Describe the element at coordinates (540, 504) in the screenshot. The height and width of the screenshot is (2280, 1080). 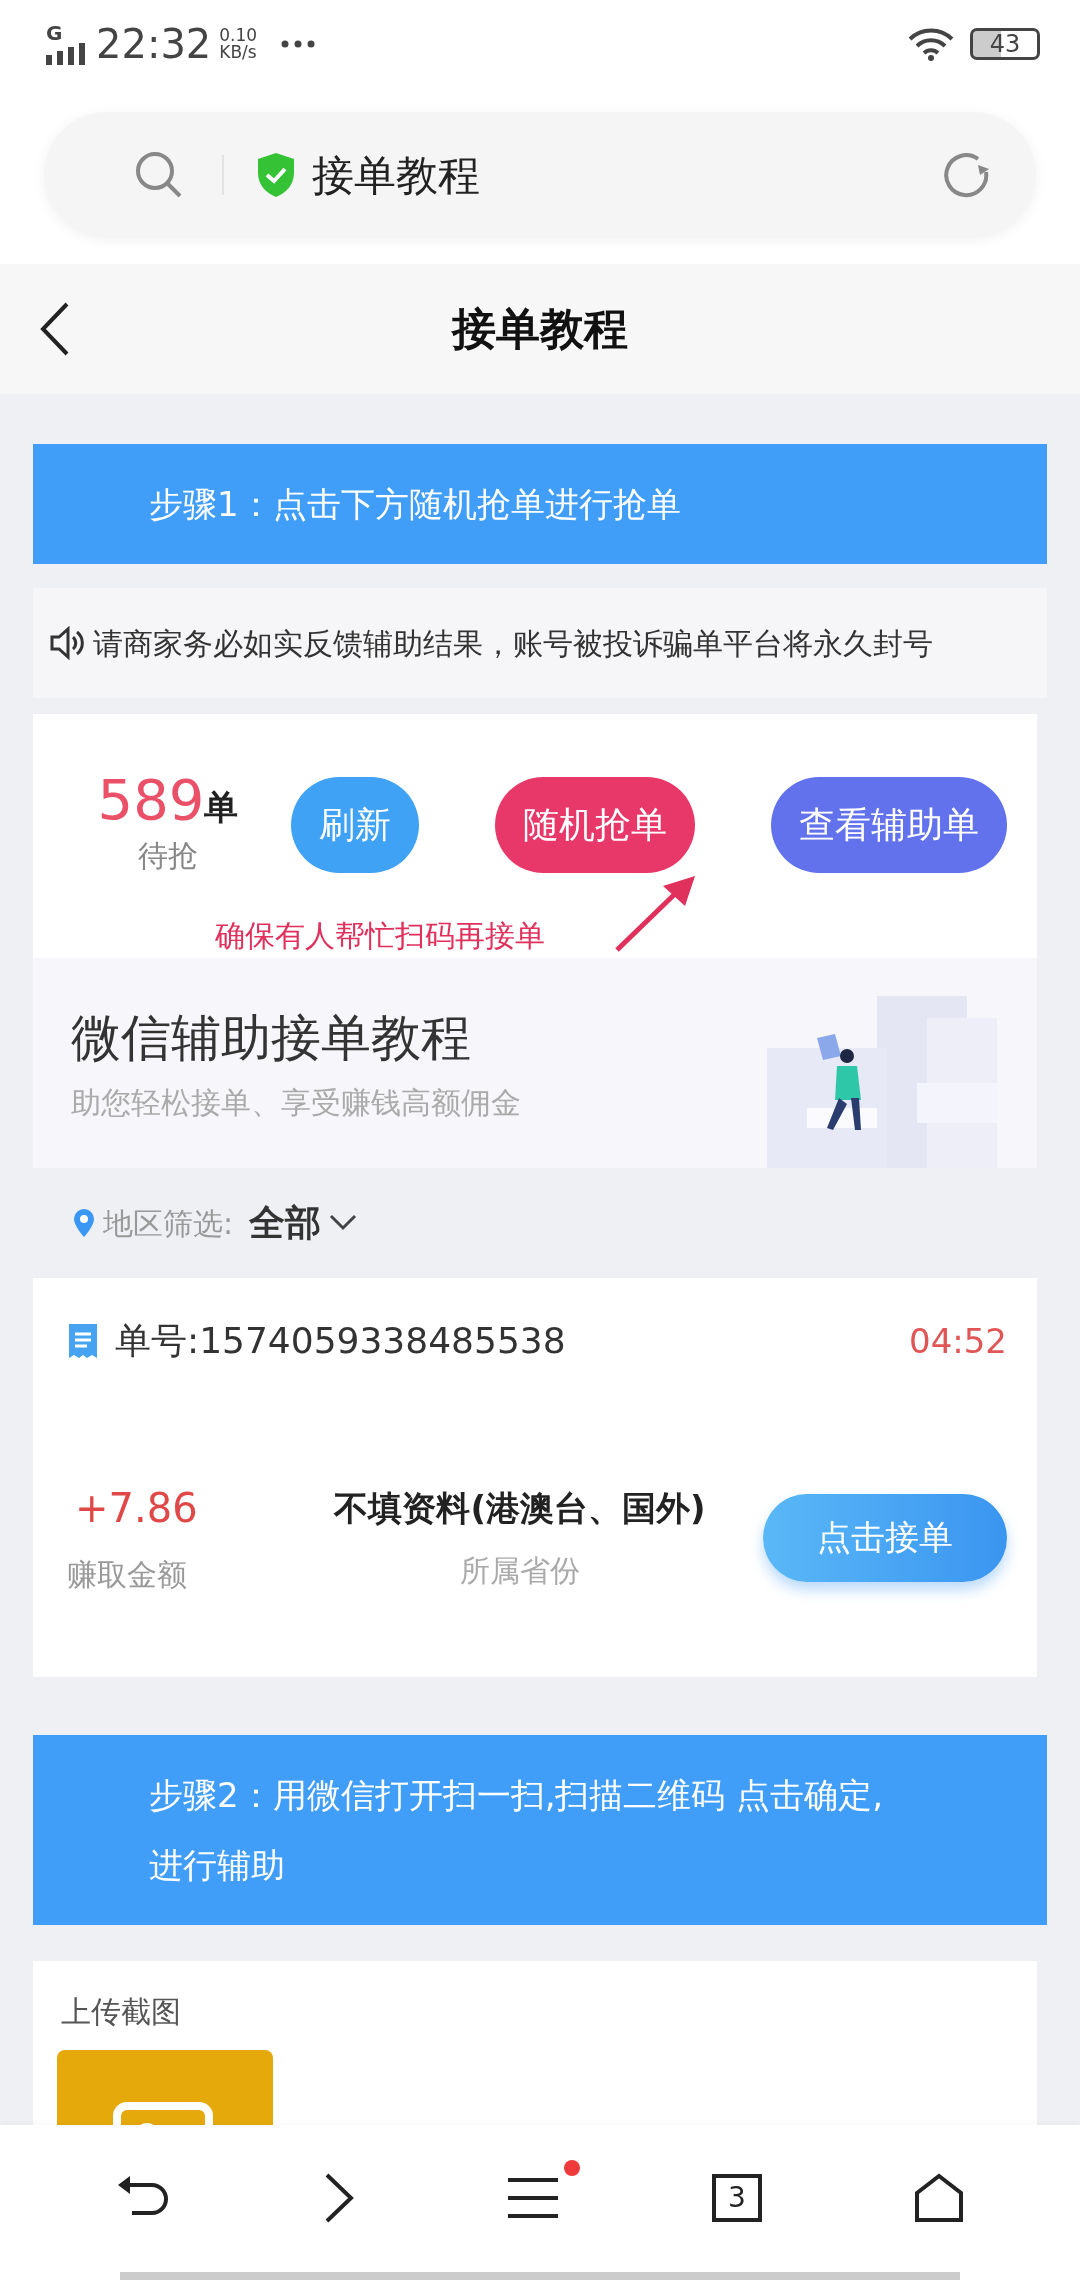
I see `step-banner: 步骤1：点击下方随机抢单进行抢单` at that location.